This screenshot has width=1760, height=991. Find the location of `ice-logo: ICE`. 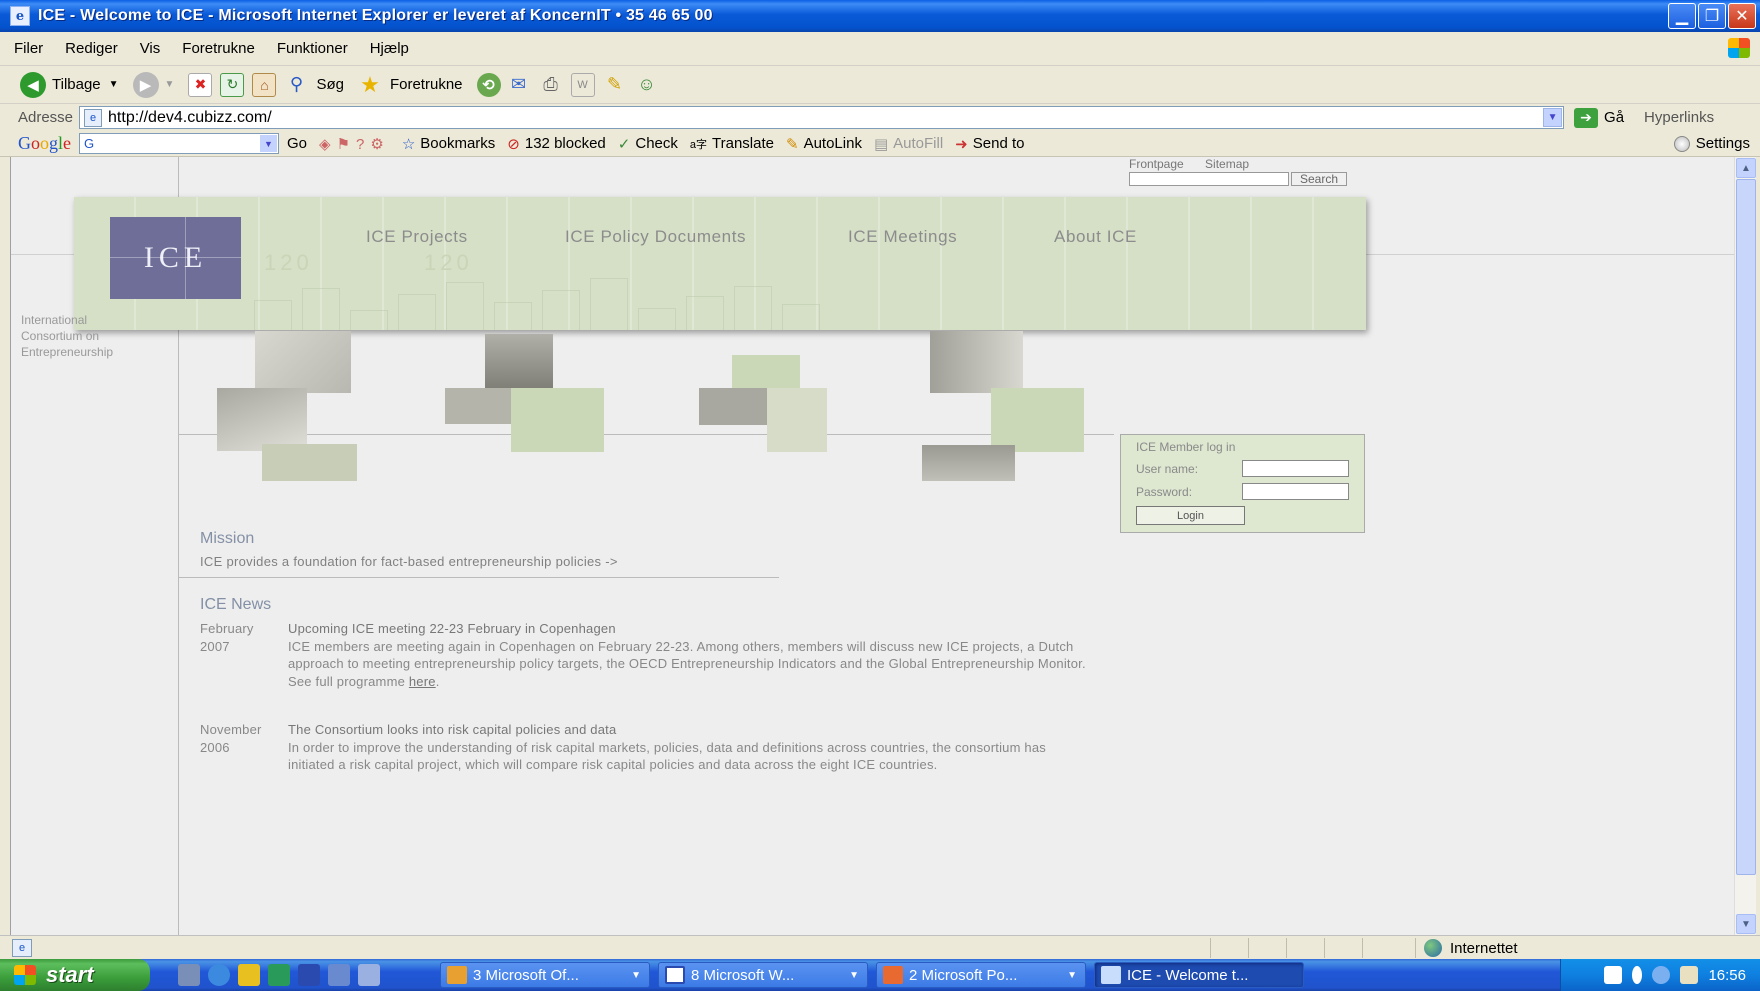

ice-logo: ICE is located at coordinates (175, 258).